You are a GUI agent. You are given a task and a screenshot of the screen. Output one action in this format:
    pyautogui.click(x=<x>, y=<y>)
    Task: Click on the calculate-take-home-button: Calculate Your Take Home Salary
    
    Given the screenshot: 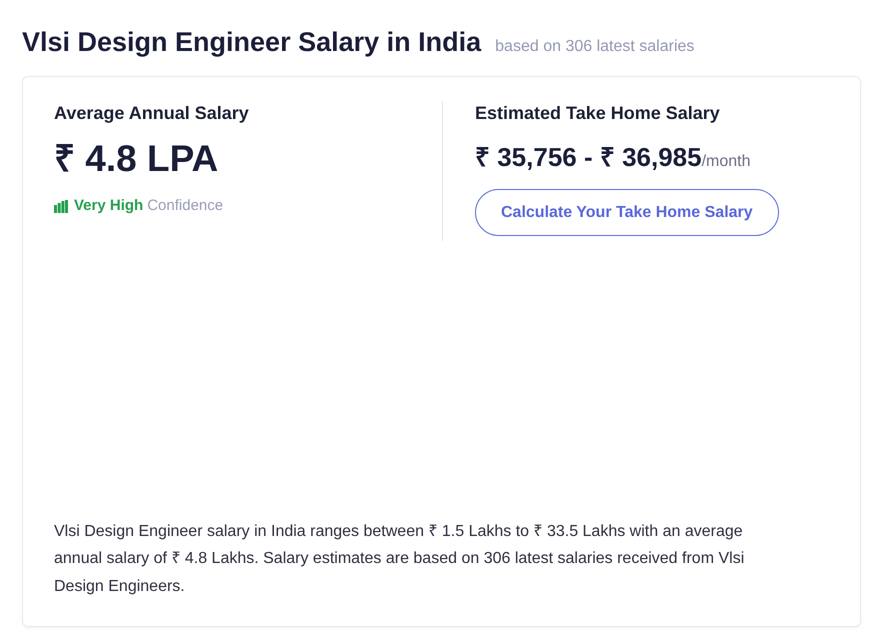 What is the action you would take?
    pyautogui.click(x=627, y=212)
    